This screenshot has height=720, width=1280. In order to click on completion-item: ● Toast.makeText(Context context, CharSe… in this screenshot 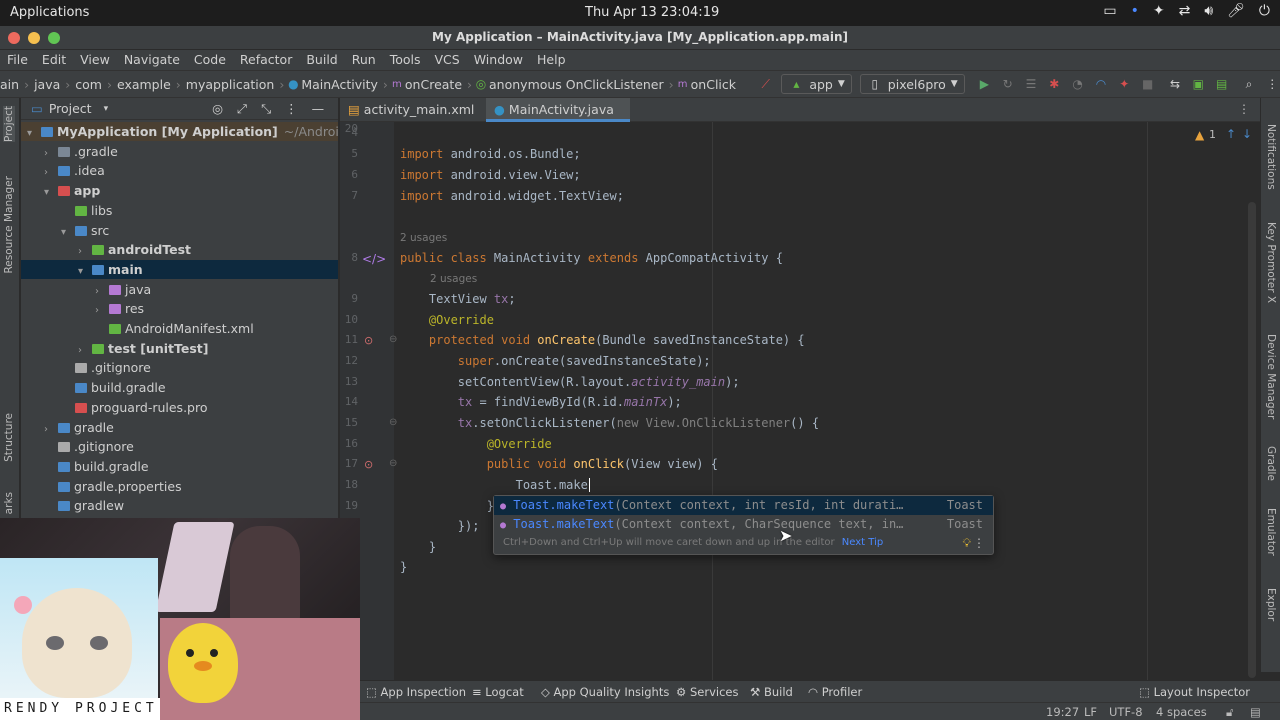, I will do `click(743, 524)`.